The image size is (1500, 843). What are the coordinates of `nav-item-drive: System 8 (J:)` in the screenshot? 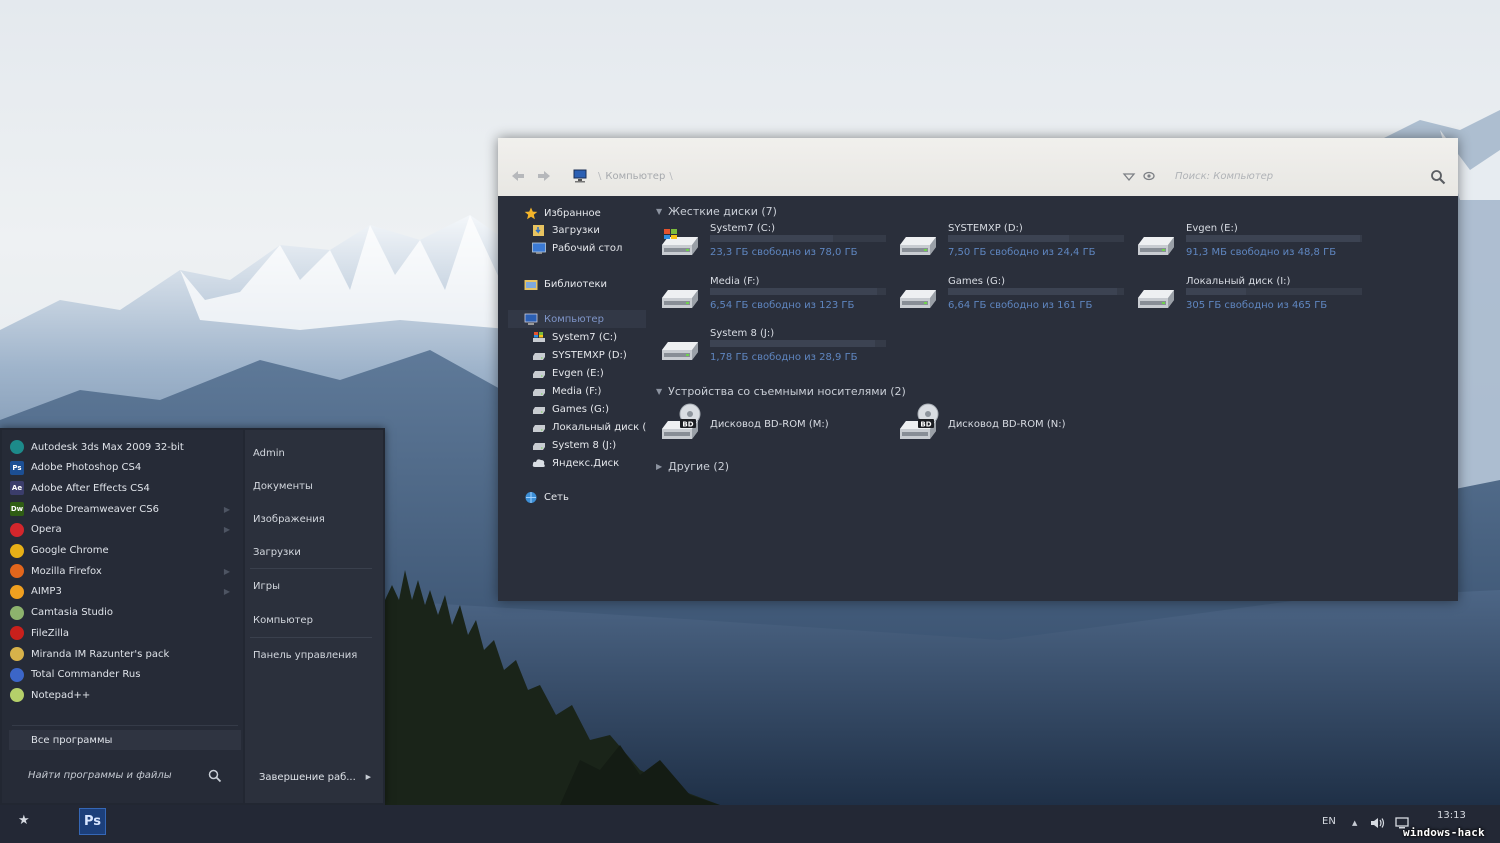 It's located at (574, 445).